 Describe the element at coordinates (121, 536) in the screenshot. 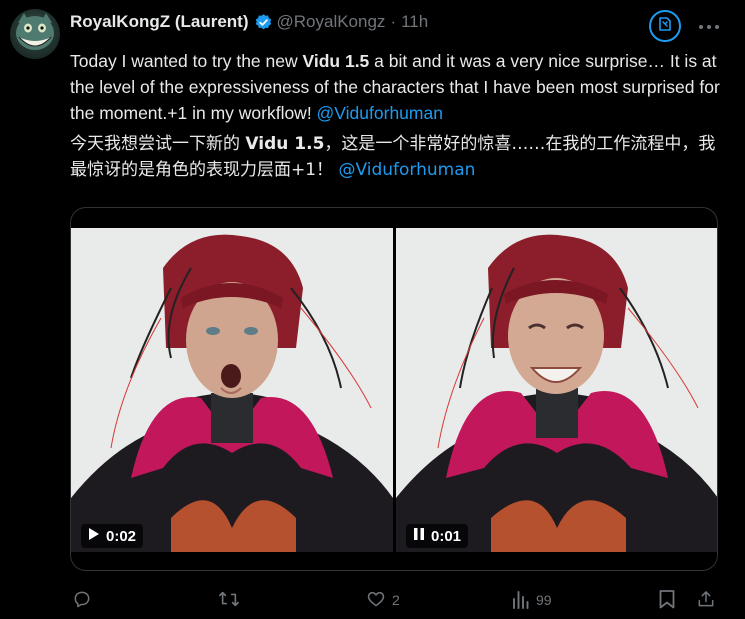

I see `video-time-label: 0:02` at that location.